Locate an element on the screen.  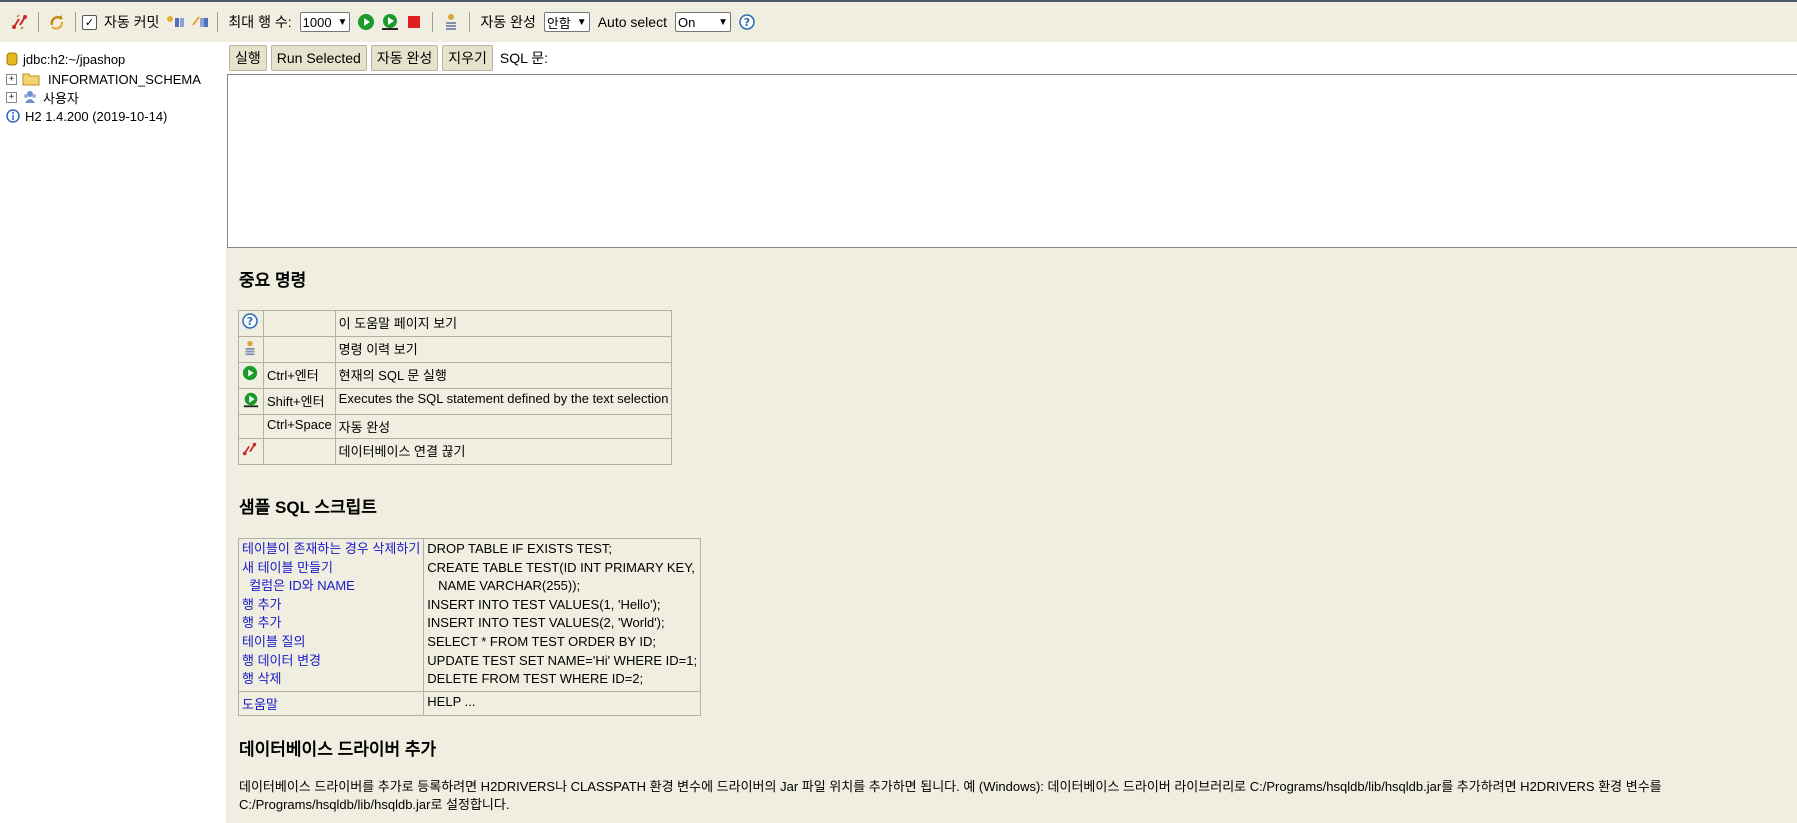
tree-connection: jdbc:h2:~/jpashop is located at coordinates (65, 59).